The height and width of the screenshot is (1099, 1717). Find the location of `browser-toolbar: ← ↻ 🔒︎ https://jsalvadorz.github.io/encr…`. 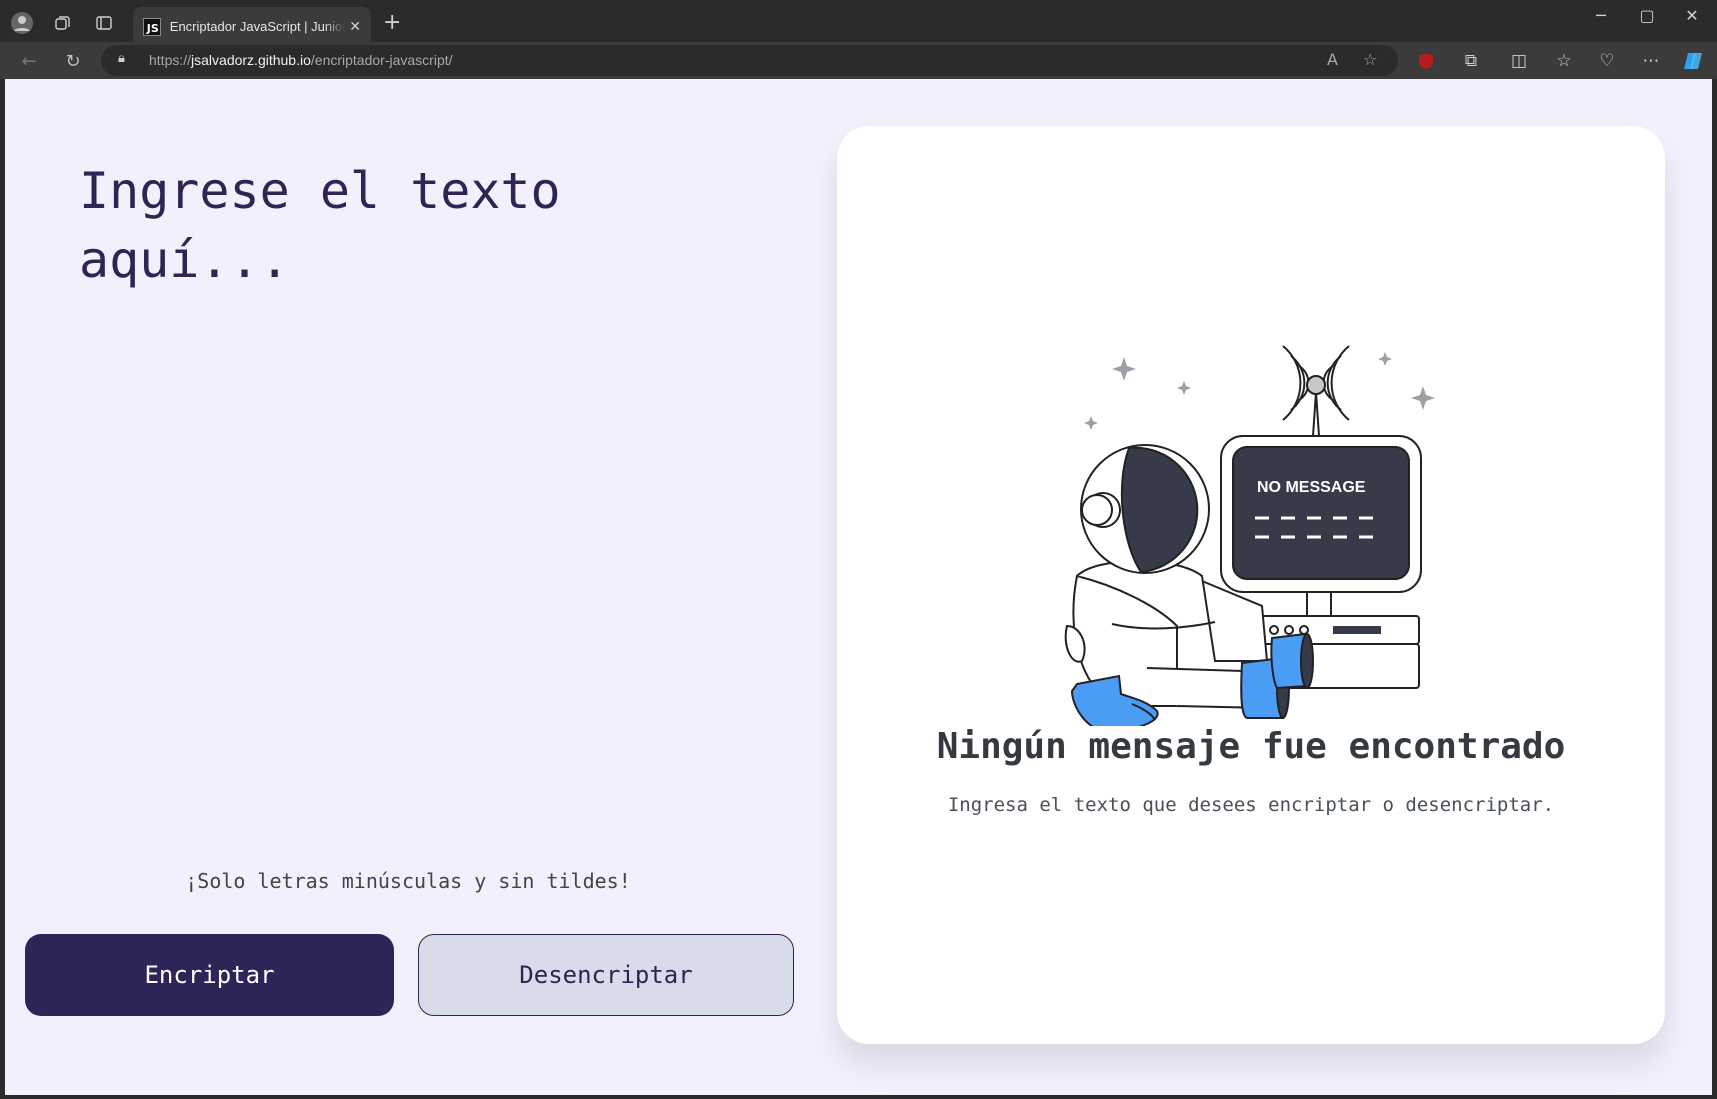

browser-toolbar: ← ↻ 🔒︎ https://jsalvadorz.github.io/encr… is located at coordinates (858, 60).